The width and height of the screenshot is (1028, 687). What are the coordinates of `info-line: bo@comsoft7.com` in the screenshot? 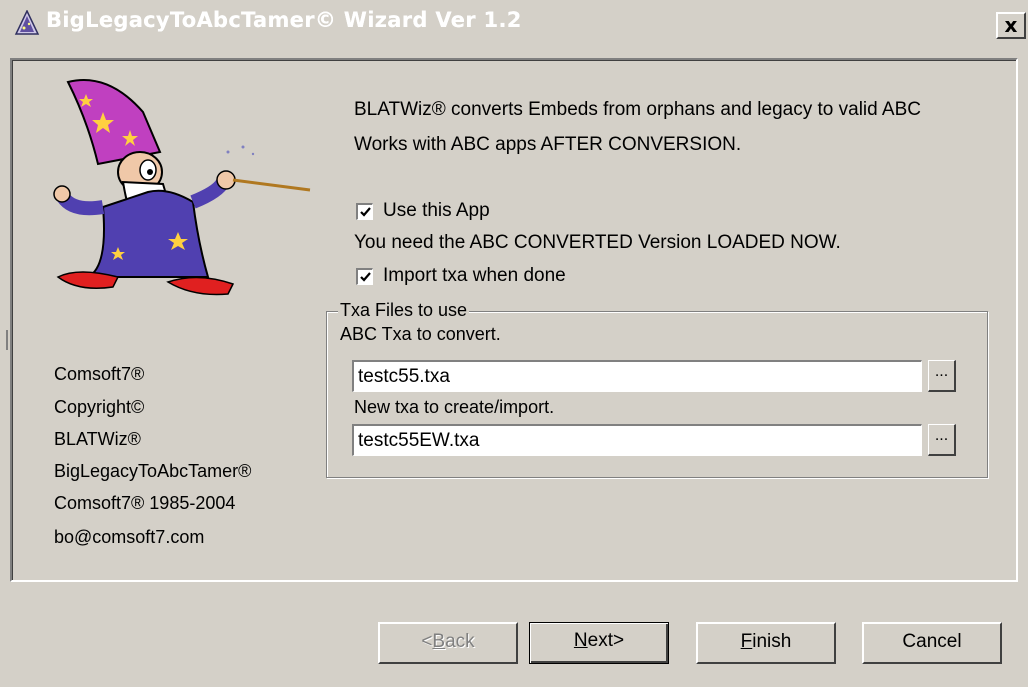 It's located at (129, 537).